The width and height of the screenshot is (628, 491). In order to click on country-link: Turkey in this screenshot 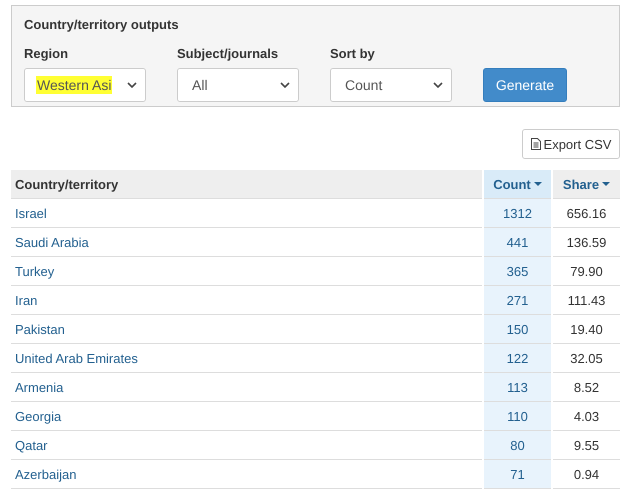, I will do `click(34, 271)`.